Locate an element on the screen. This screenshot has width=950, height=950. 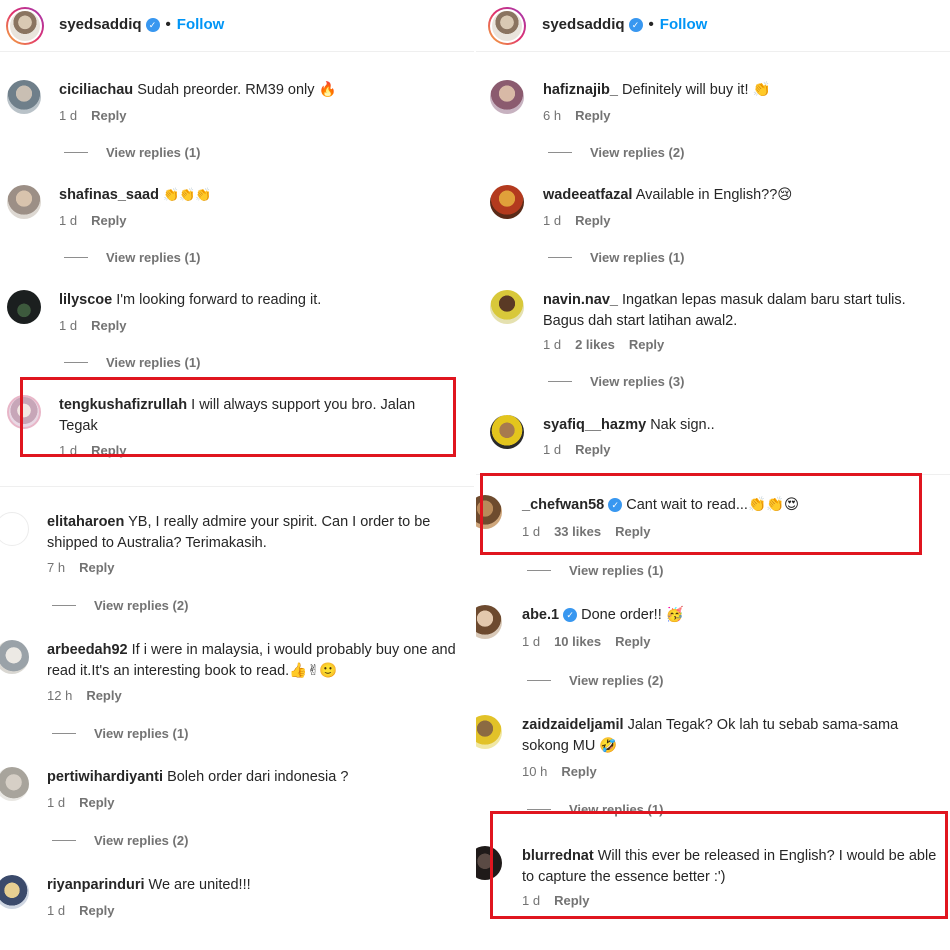
comment-text: Definitely will buy it! 👏 is located at coordinates (696, 90).